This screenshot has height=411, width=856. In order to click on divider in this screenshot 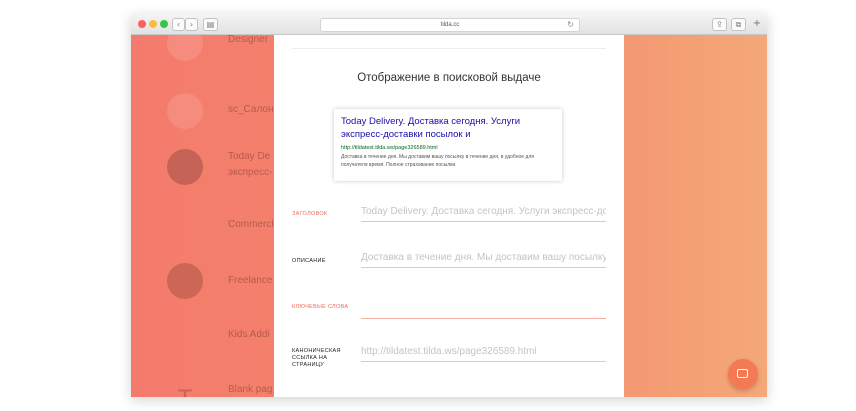, I will do `click(449, 48)`.